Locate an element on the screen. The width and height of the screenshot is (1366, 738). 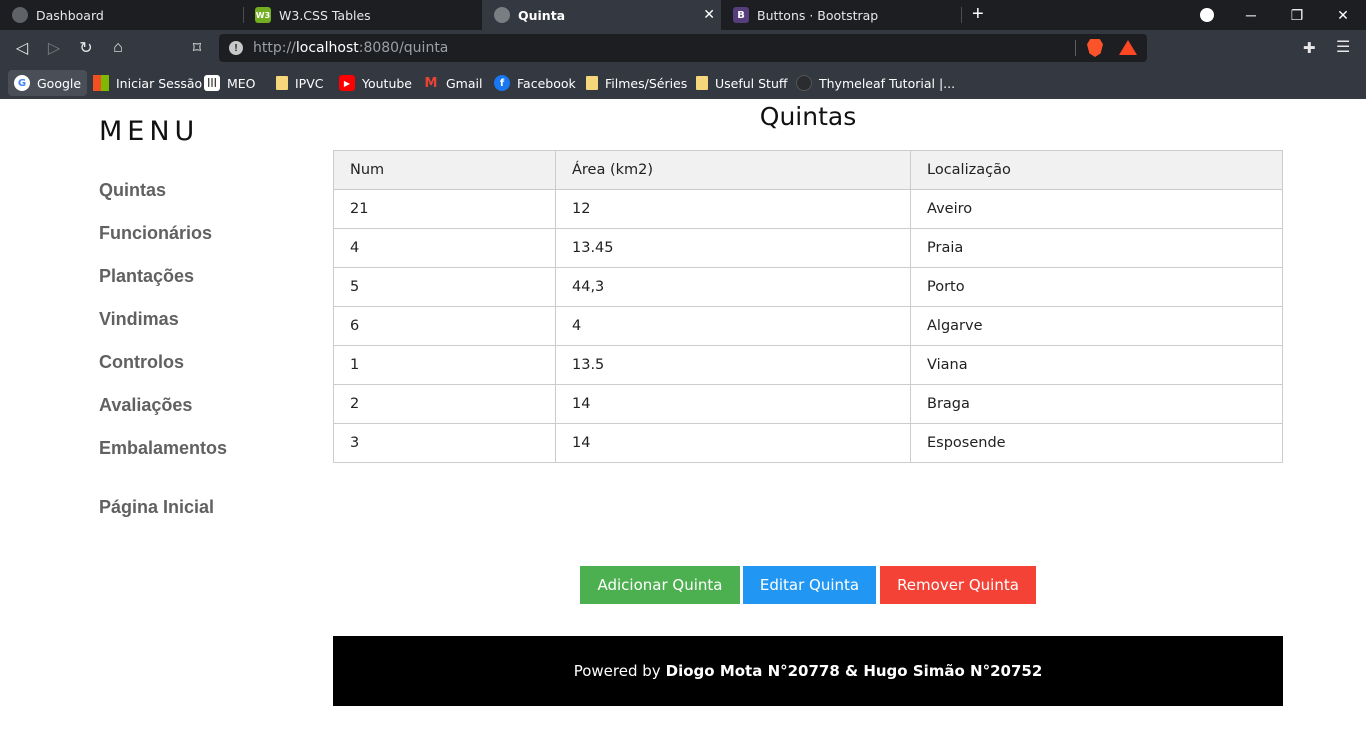
add-quinta-button: Adicionar Quinta is located at coordinates (660, 585).